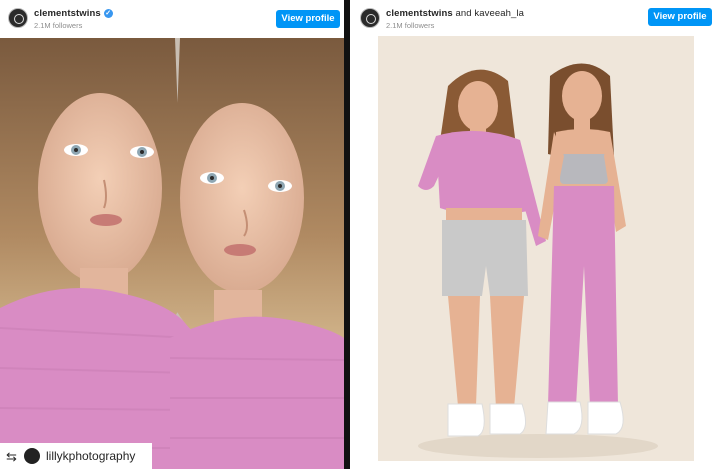 The image size is (720, 469). I want to click on username-connector: and, so click(463, 13).